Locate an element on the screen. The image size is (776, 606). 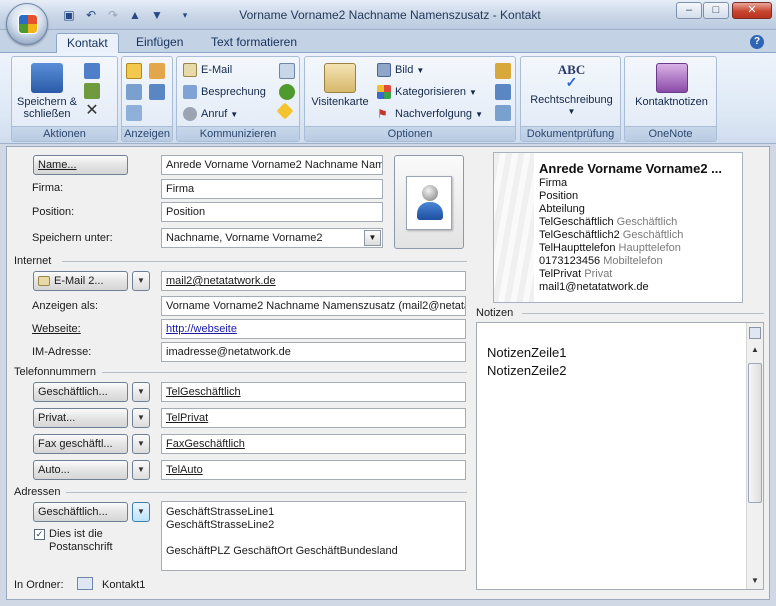
web-icon is located at coordinates (287, 92).